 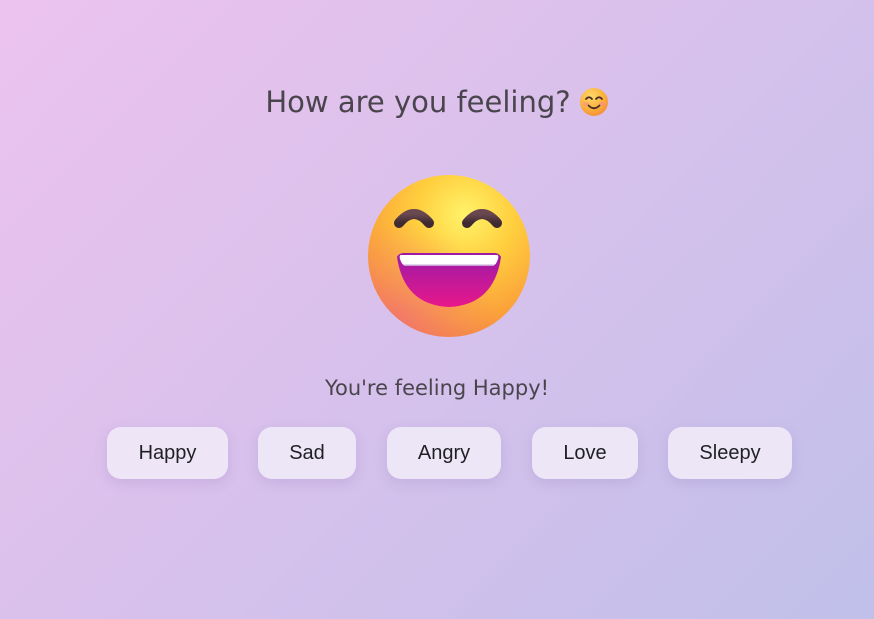 What do you see at coordinates (449, 256) in the screenshot?
I see `grinning-face-with-smiling-eyes-icon` at bounding box center [449, 256].